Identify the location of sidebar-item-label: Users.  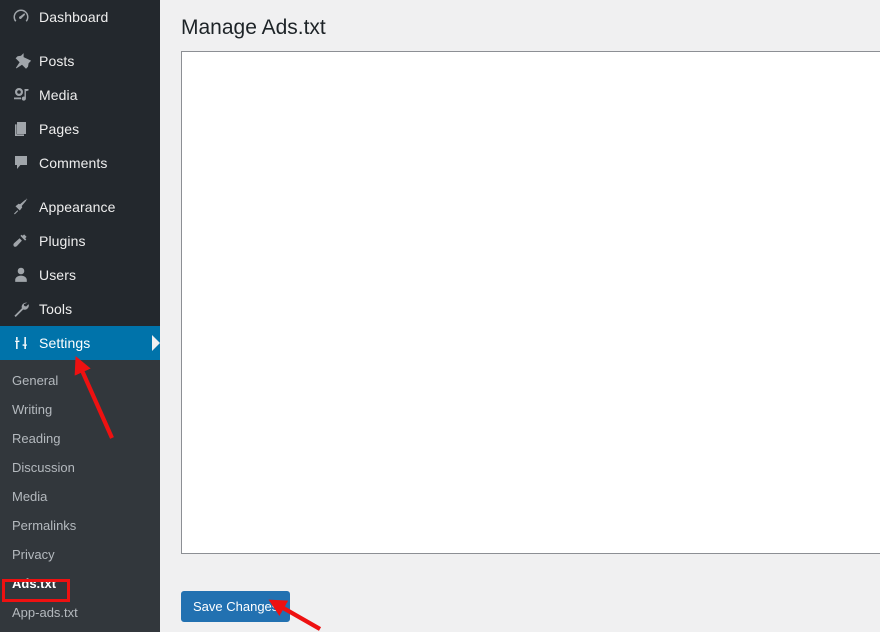
(58, 275).